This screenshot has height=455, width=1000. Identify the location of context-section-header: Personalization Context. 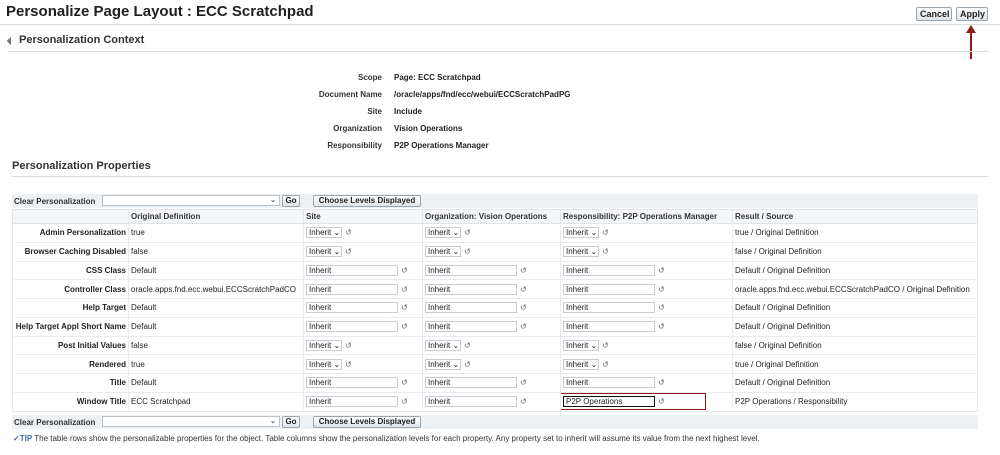
(75, 40).